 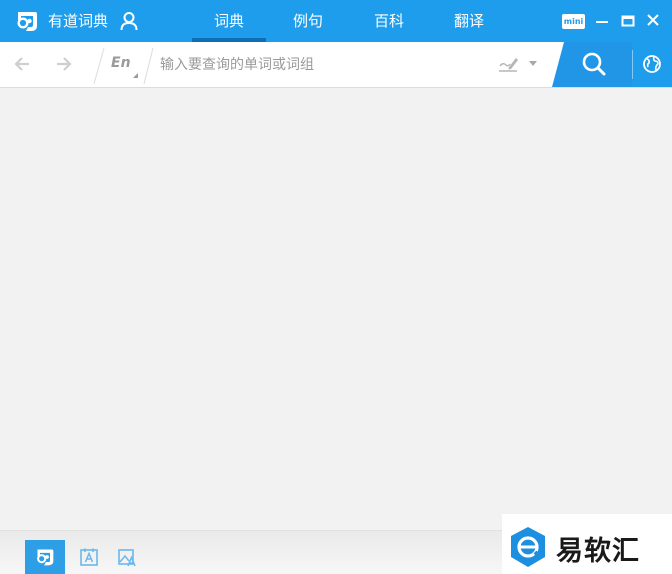 I want to click on language-toggle: En, so click(x=122, y=65).